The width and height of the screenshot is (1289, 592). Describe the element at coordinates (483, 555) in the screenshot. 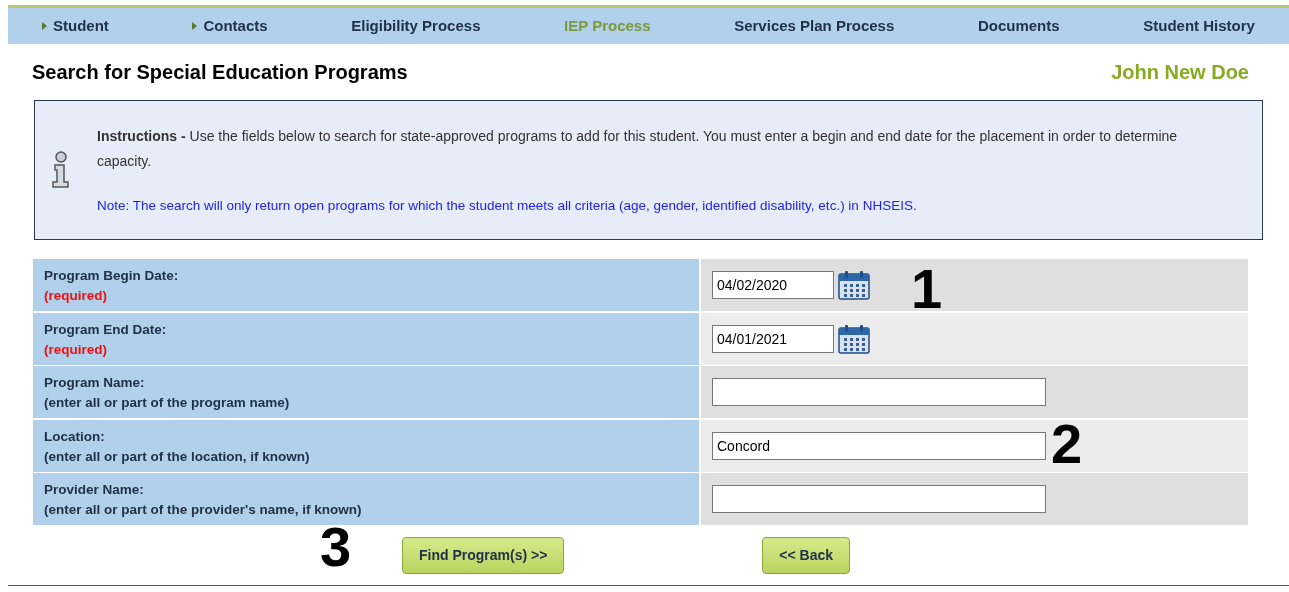

I see `find-programs-button: Find Program(s) >>` at that location.